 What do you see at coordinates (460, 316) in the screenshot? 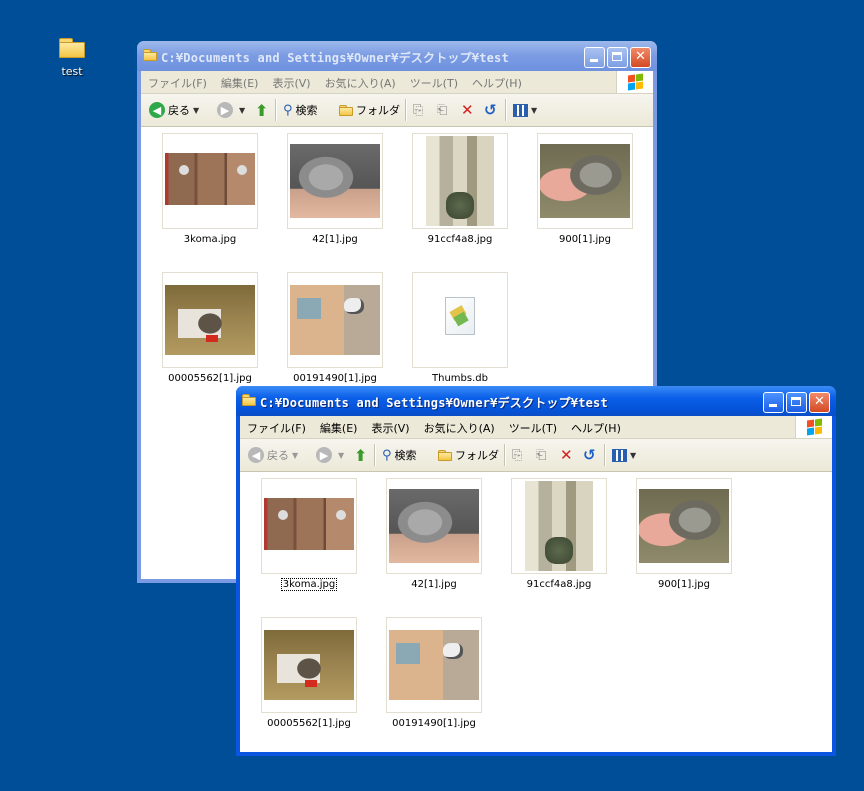
I see `db-file-icon` at bounding box center [460, 316].